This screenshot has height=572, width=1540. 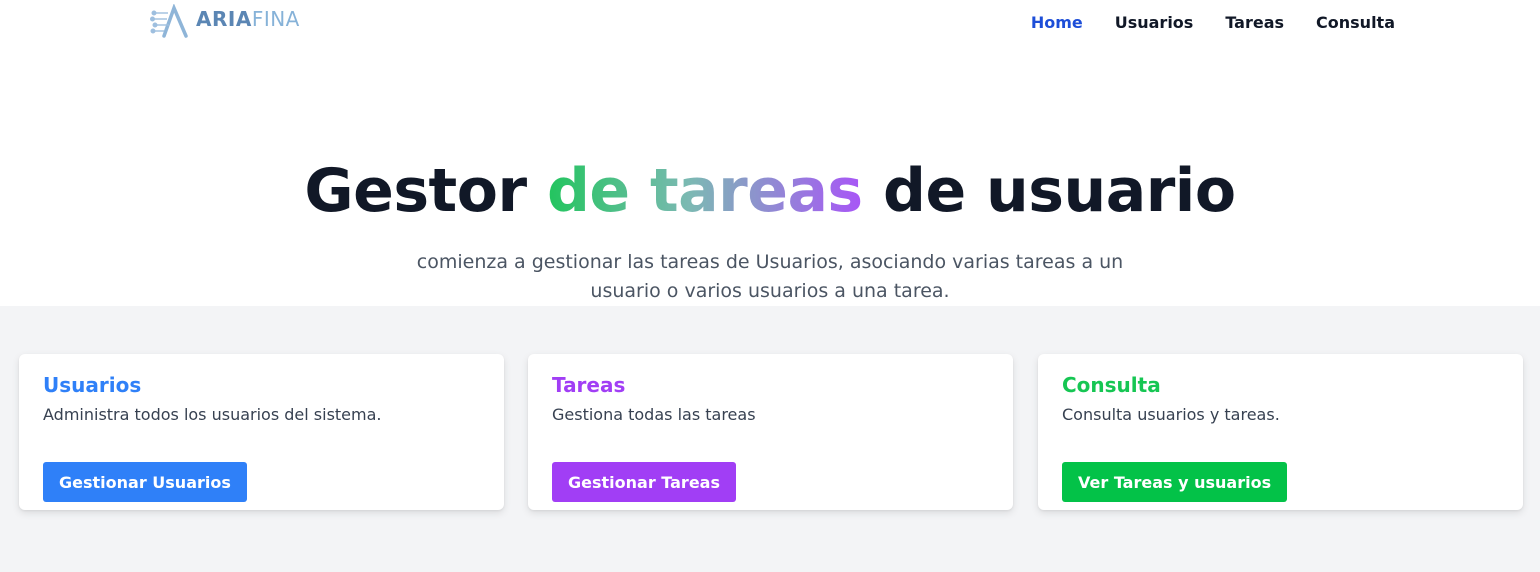 I want to click on nav-consulta: Consulta, so click(x=1355, y=23).